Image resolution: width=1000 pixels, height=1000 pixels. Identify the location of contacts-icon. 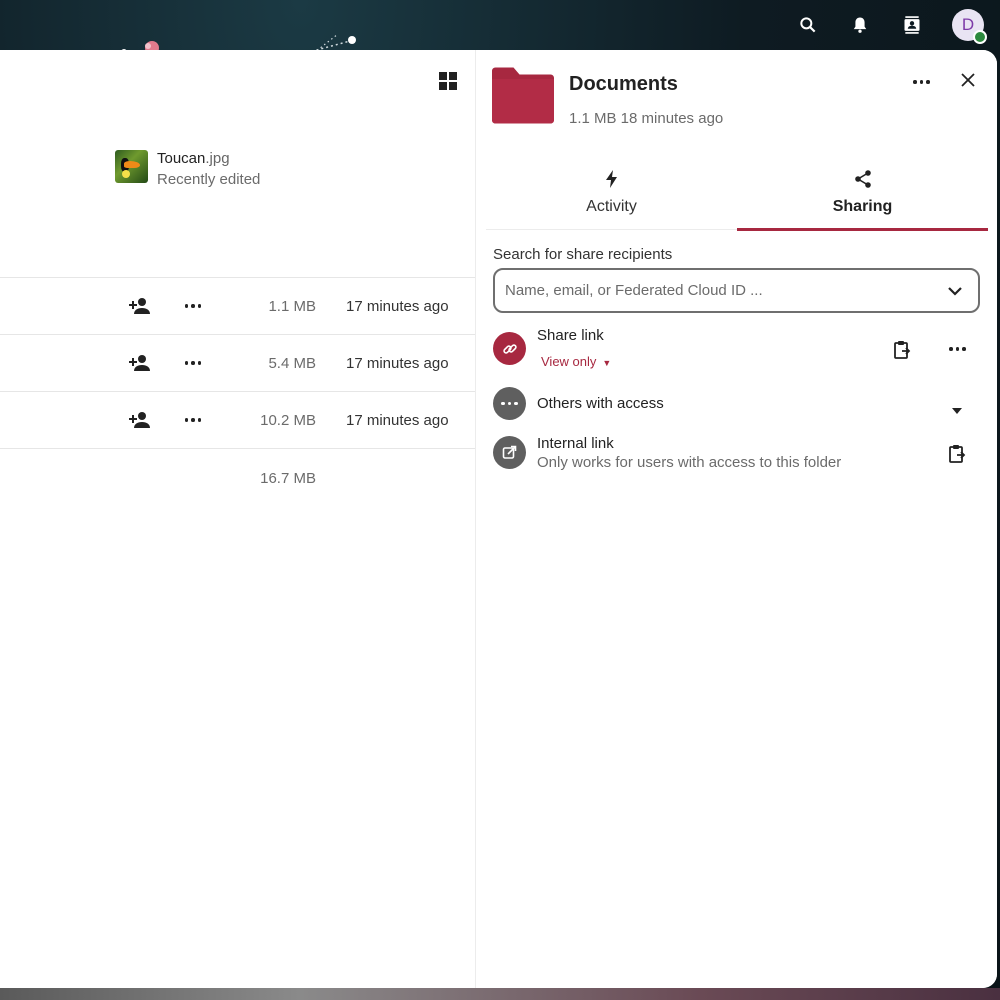
(912, 25).